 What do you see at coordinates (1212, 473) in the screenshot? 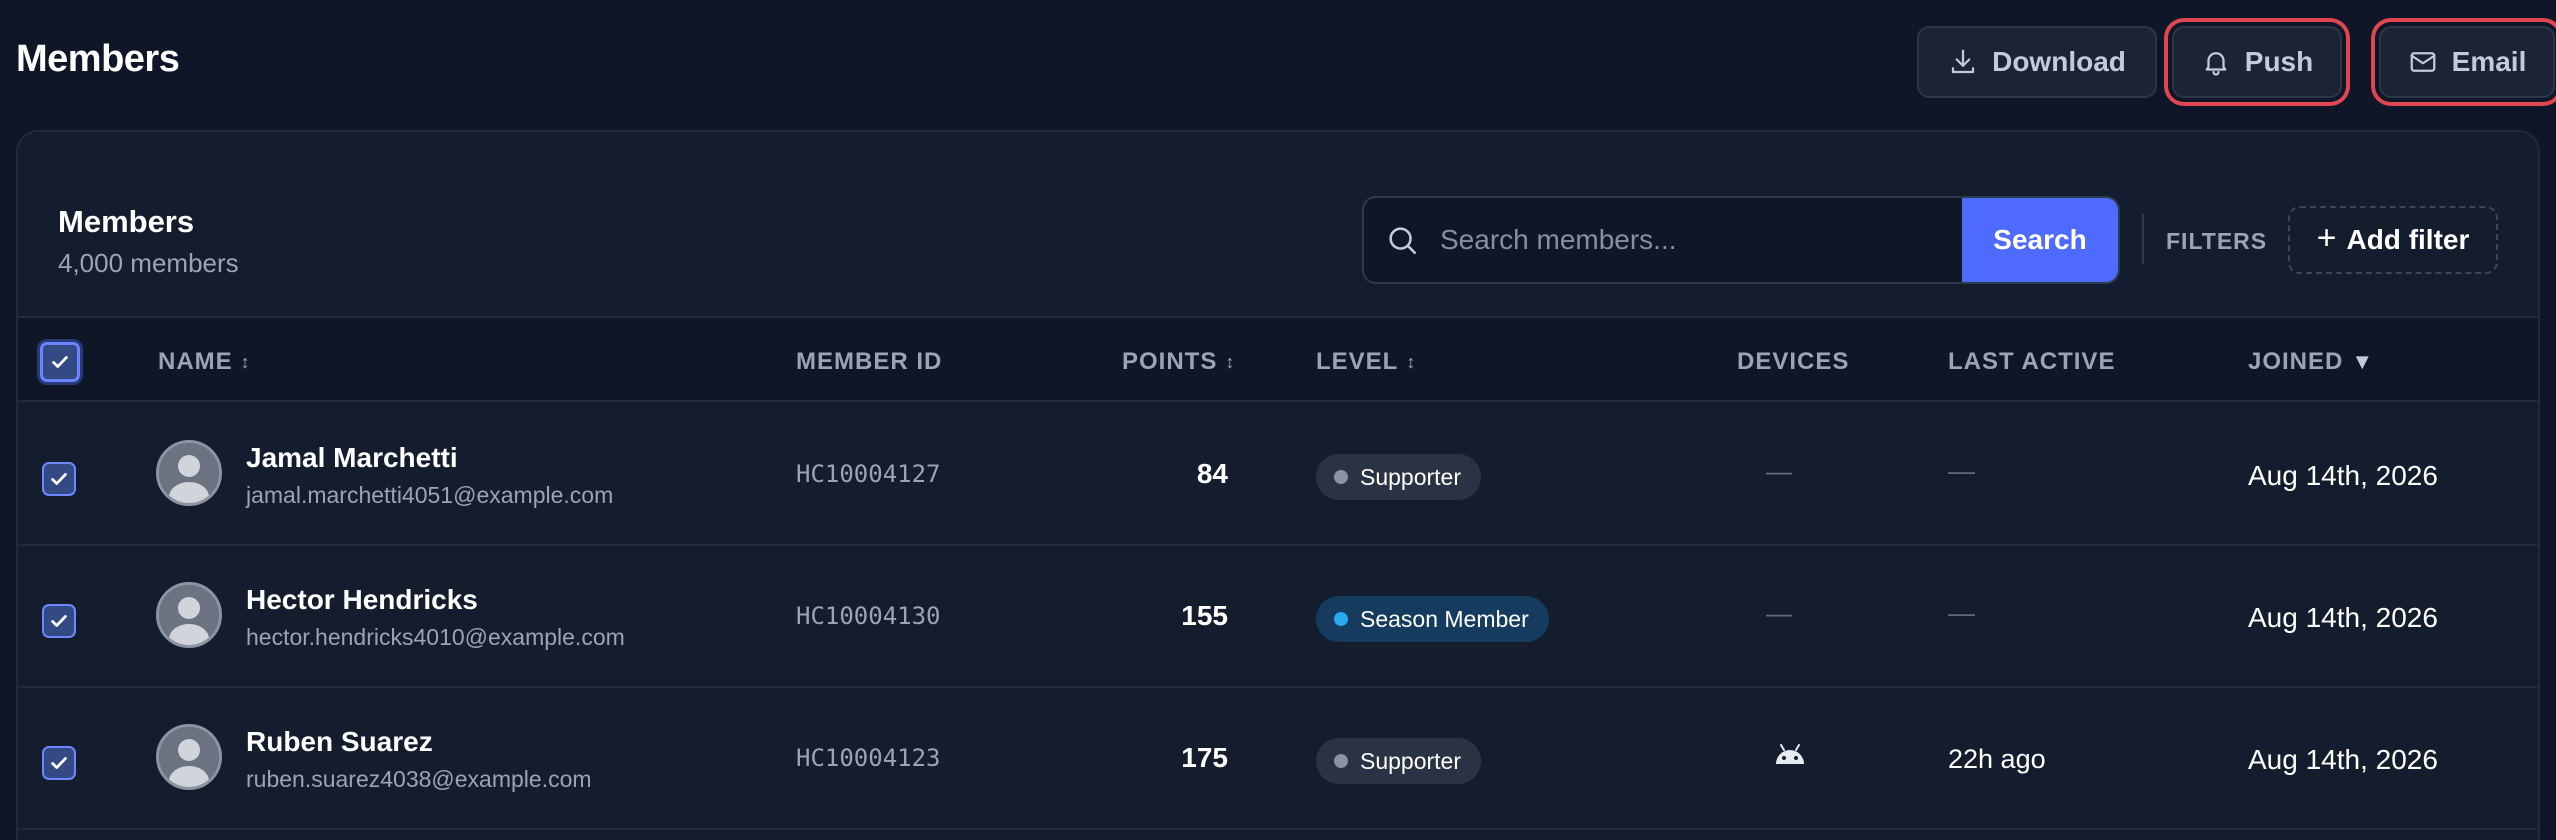
I see `member-points: 84` at bounding box center [1212, 473].